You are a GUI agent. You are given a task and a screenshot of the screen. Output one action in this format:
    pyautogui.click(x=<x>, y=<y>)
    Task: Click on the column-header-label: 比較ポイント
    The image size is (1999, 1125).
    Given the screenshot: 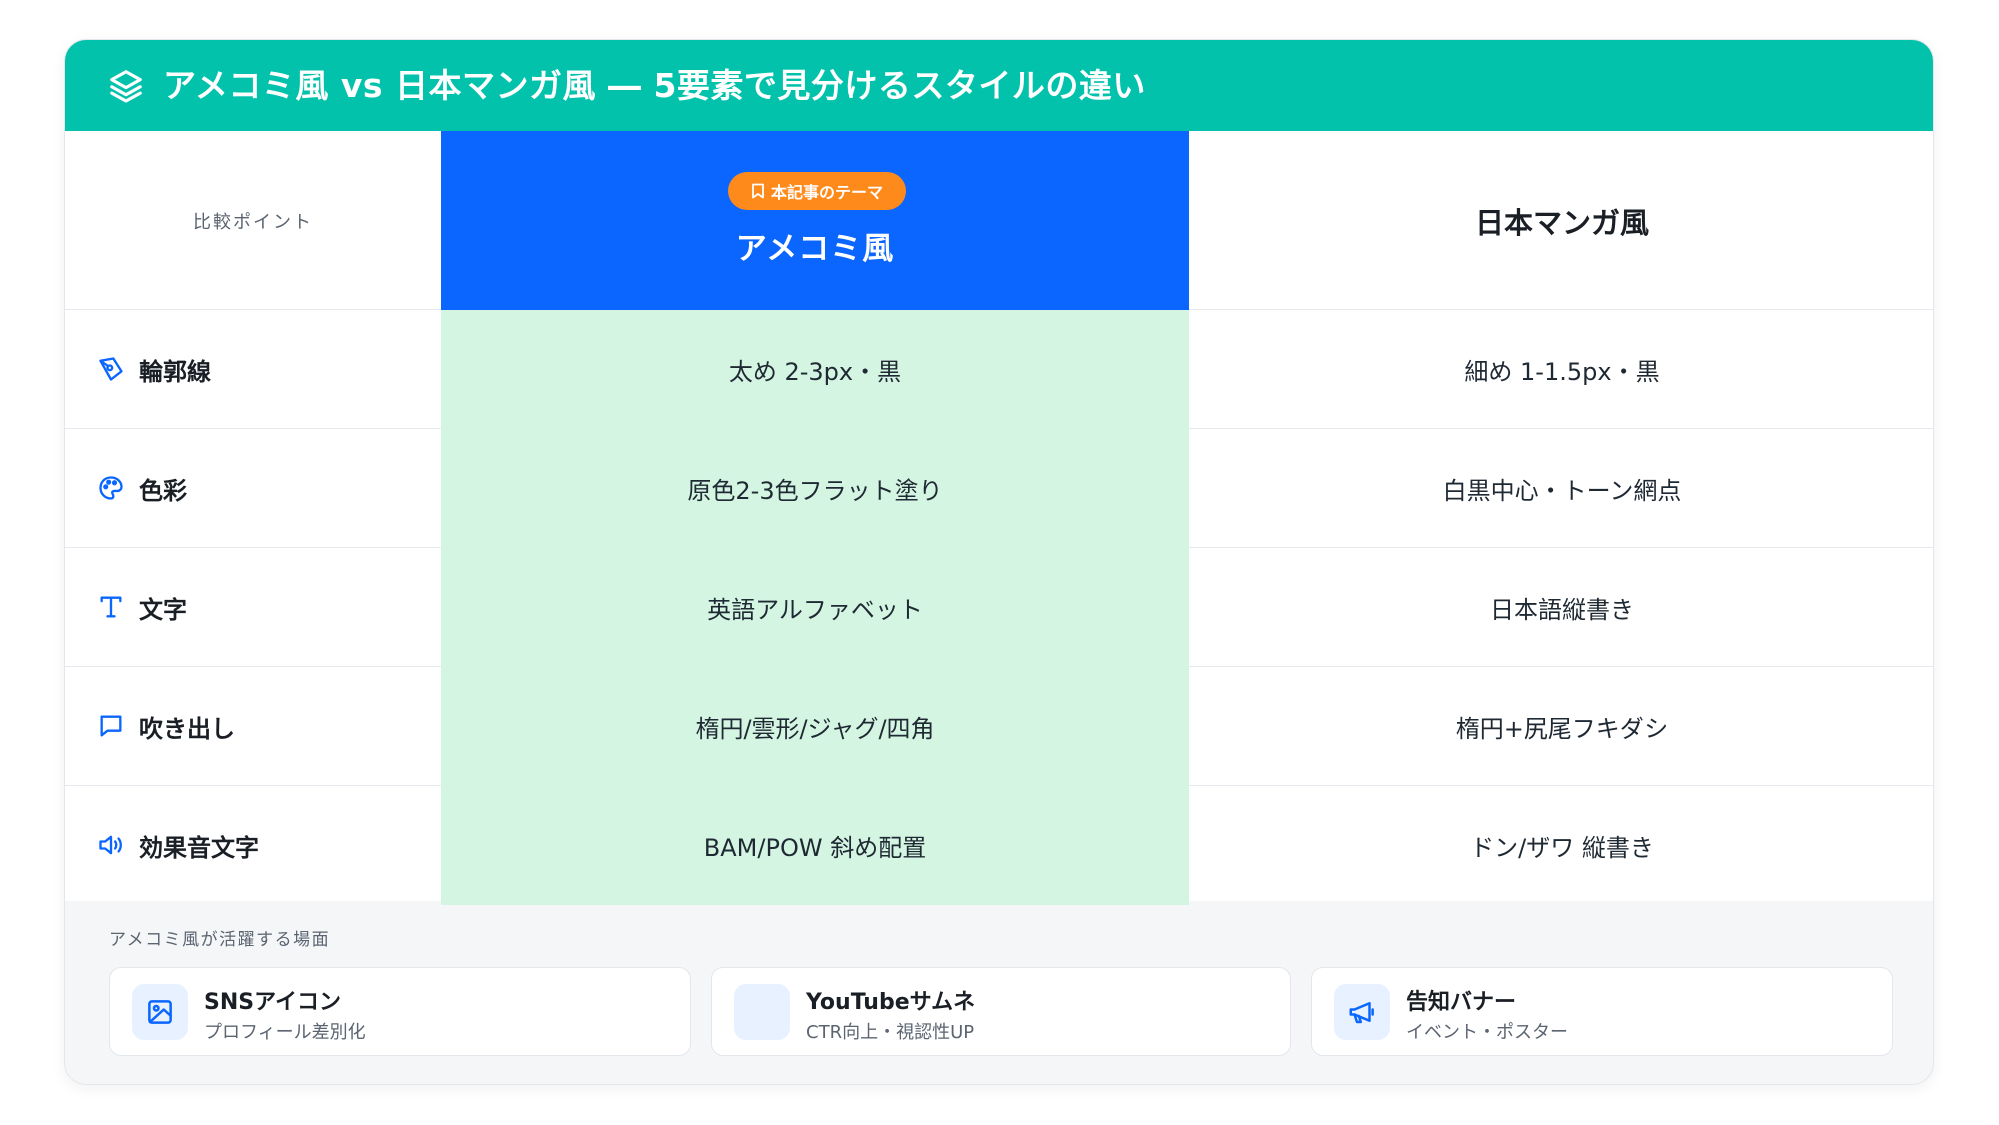 What is the action you would take?
    pyautogui.click(x=253, y=222)
    